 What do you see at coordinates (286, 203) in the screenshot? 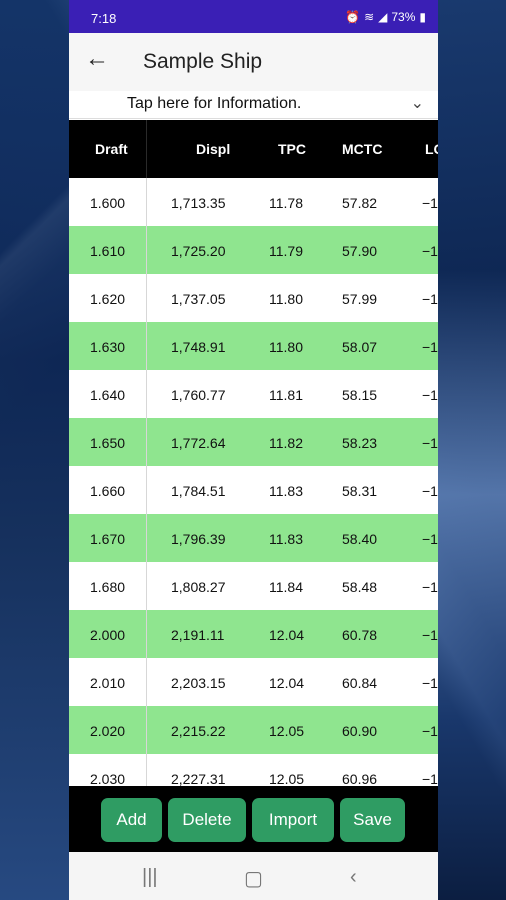
I see `cell-tpc: 11.78` at bounding box center [286, 203].